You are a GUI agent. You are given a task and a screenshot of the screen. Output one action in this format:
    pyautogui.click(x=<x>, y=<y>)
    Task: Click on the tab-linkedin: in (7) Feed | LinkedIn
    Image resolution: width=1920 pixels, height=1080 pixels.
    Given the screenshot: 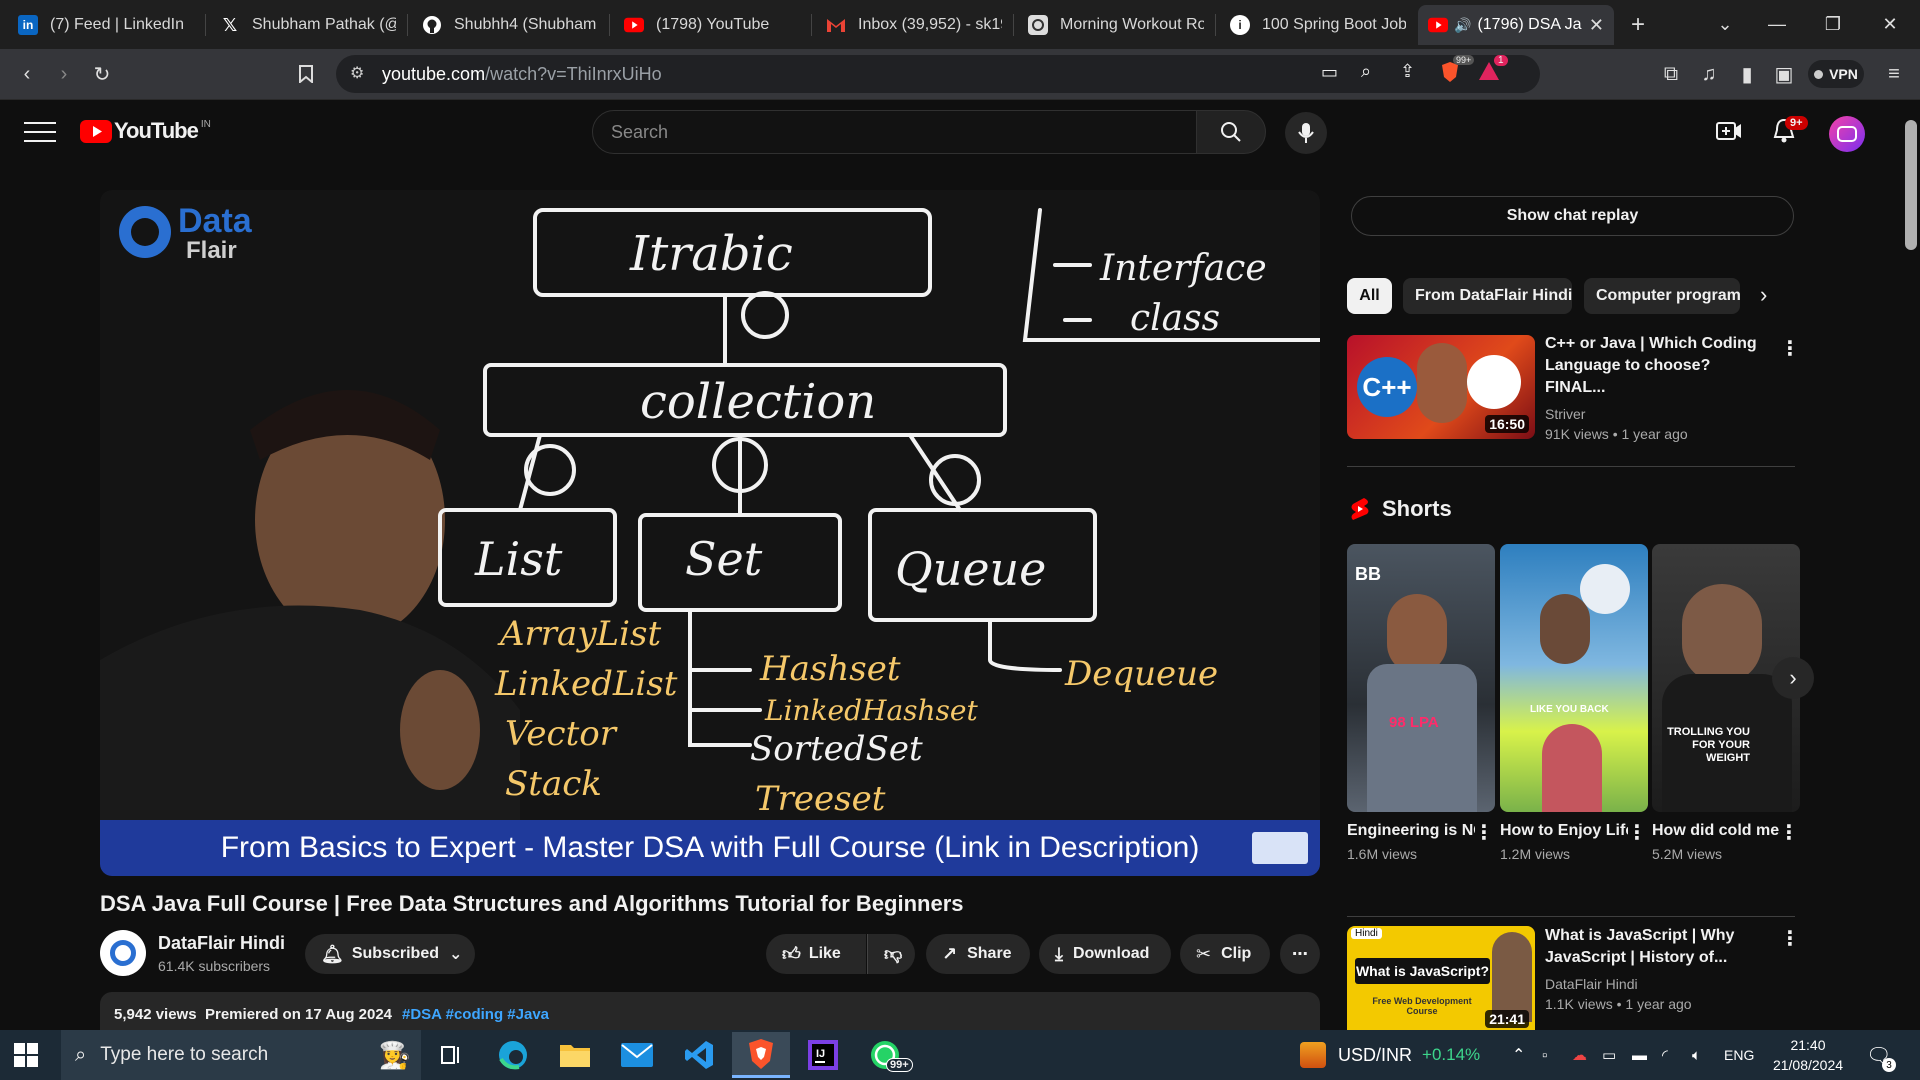 What is the action you would take?
    pyautogui.click(x=106, y=25)
    